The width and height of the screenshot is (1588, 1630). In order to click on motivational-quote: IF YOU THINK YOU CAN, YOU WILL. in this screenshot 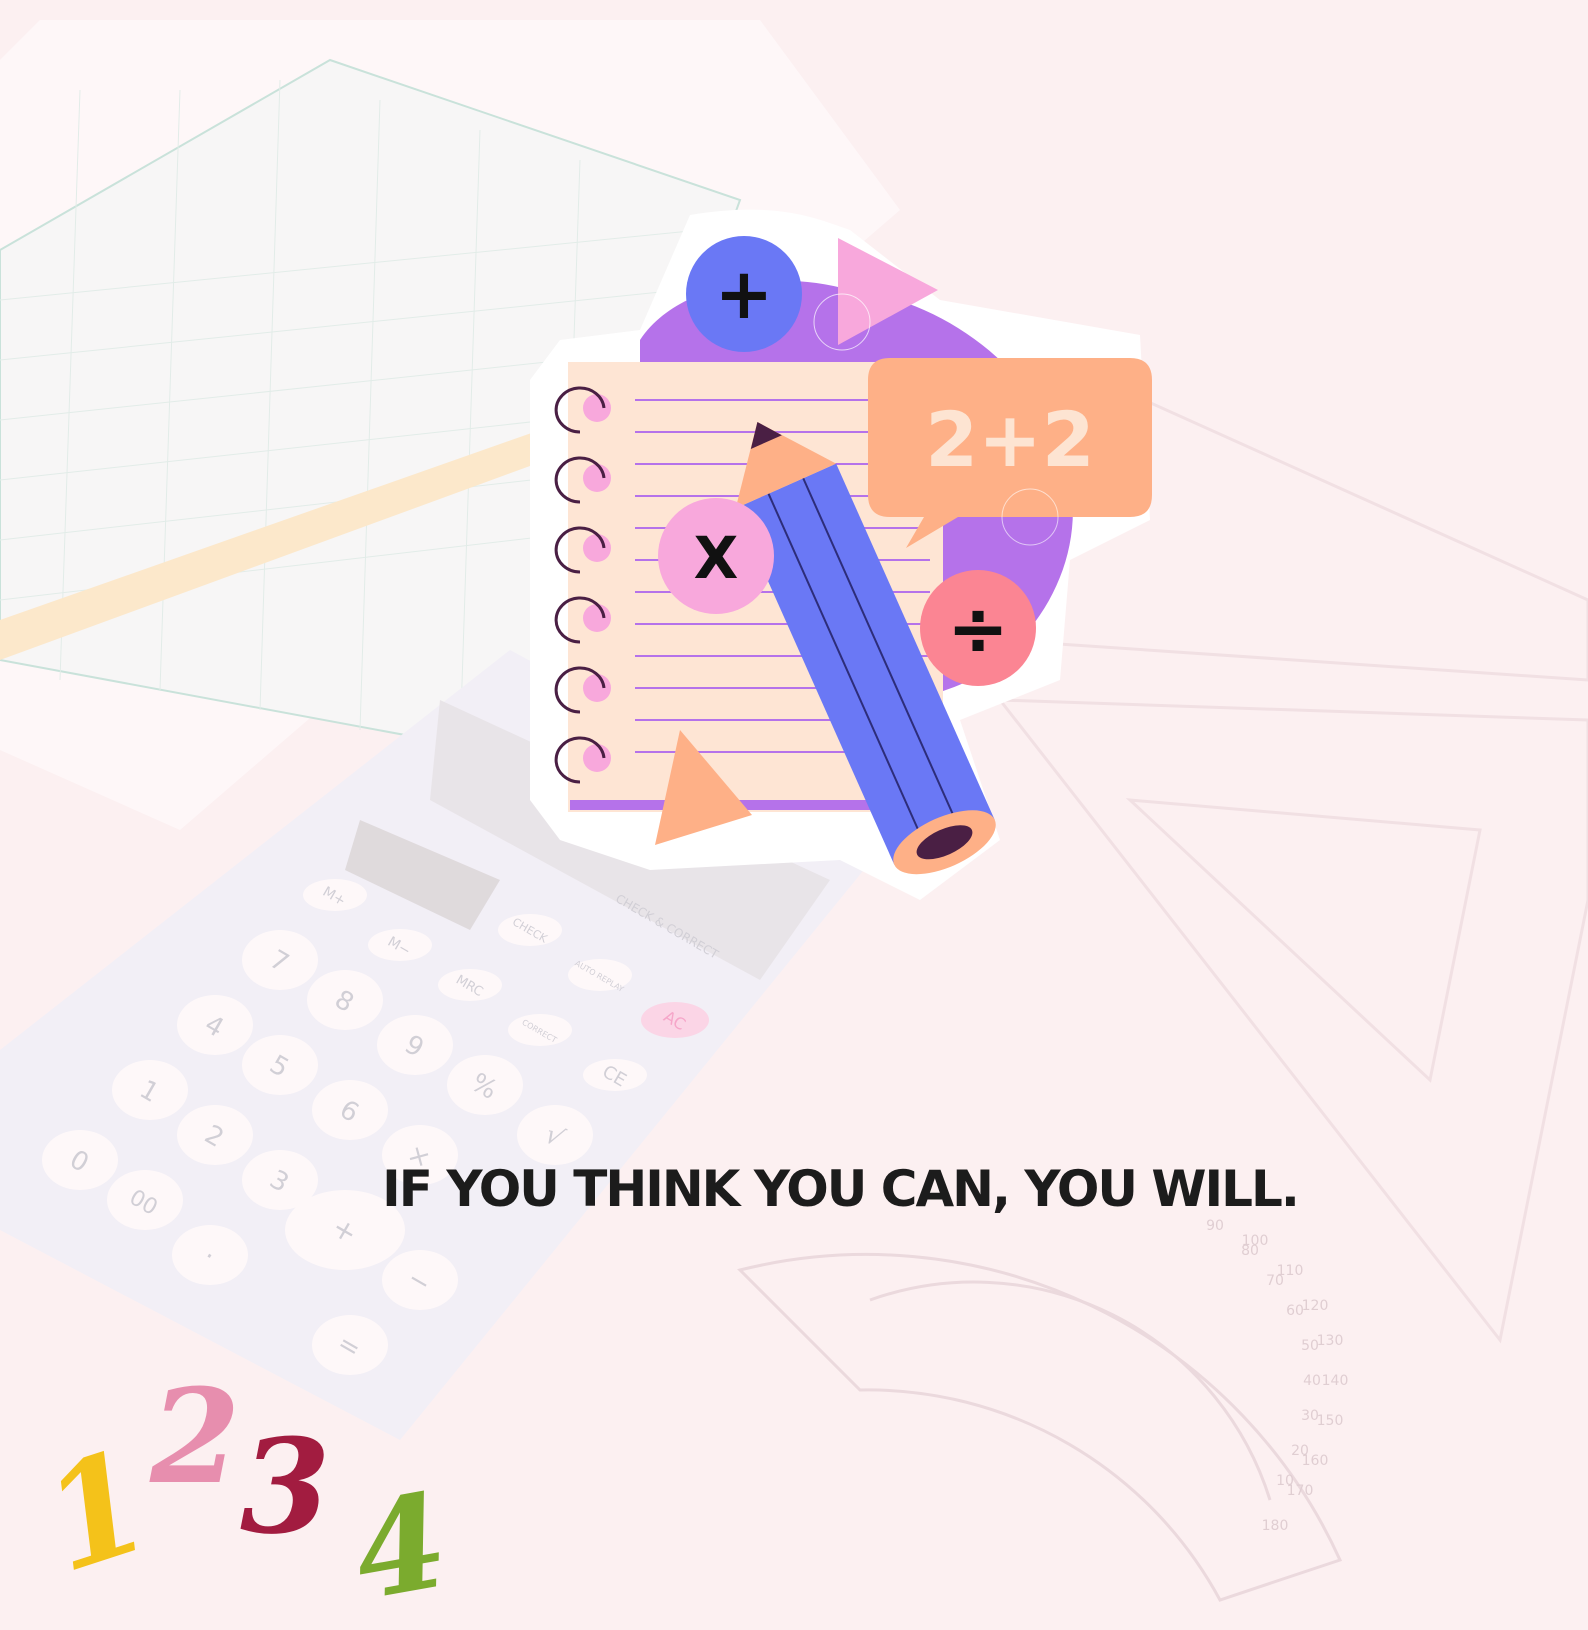, I will do `click(841, 1189)`.